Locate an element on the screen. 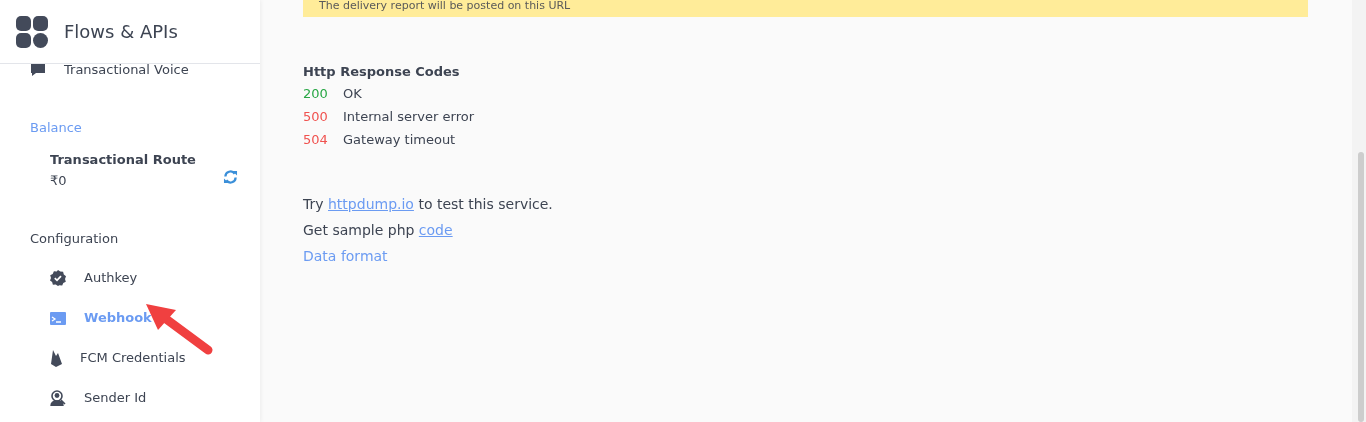 This screenshot has height=422, width=1366. sidebar-item: Transactional Voice is located at coordinates (130, 70).